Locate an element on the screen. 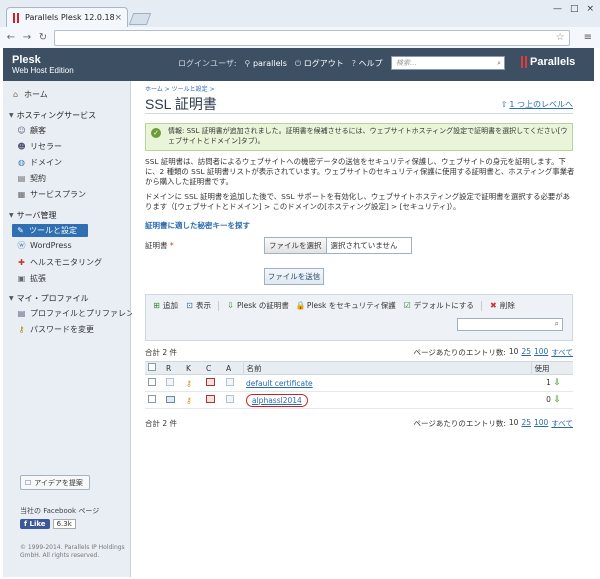  facebook-like-widget: f Like 6.3k is located at coordinates (48, 524).